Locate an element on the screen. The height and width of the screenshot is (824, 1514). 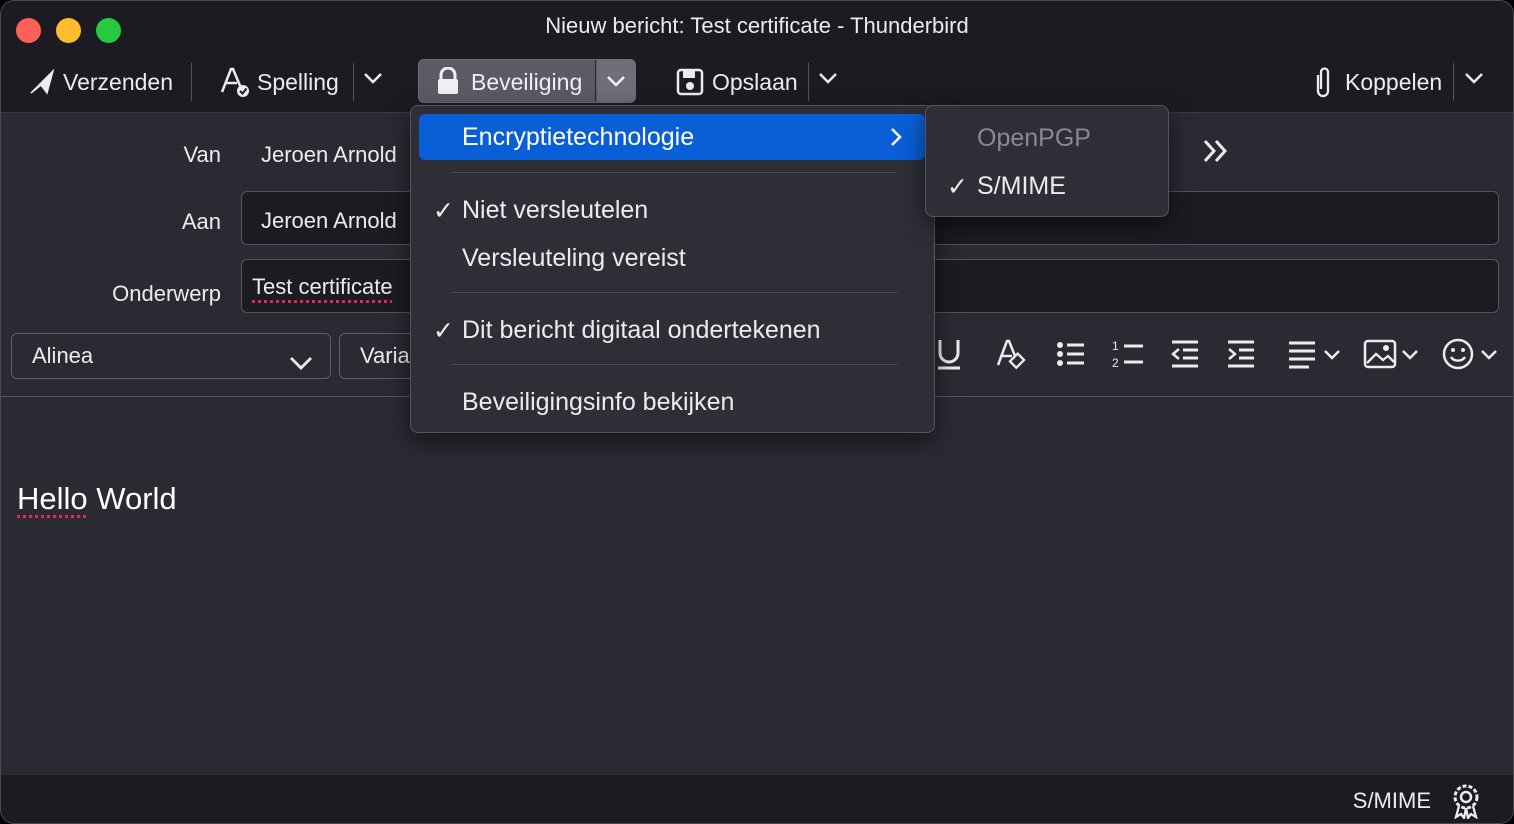
save-dropdown-chevron-icon is located at coordinates (828, 80).